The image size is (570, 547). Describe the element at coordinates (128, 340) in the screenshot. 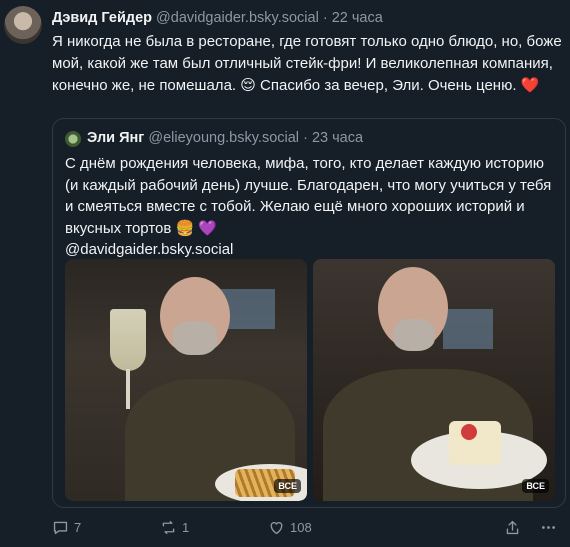

I see `photo-glass` at that location.